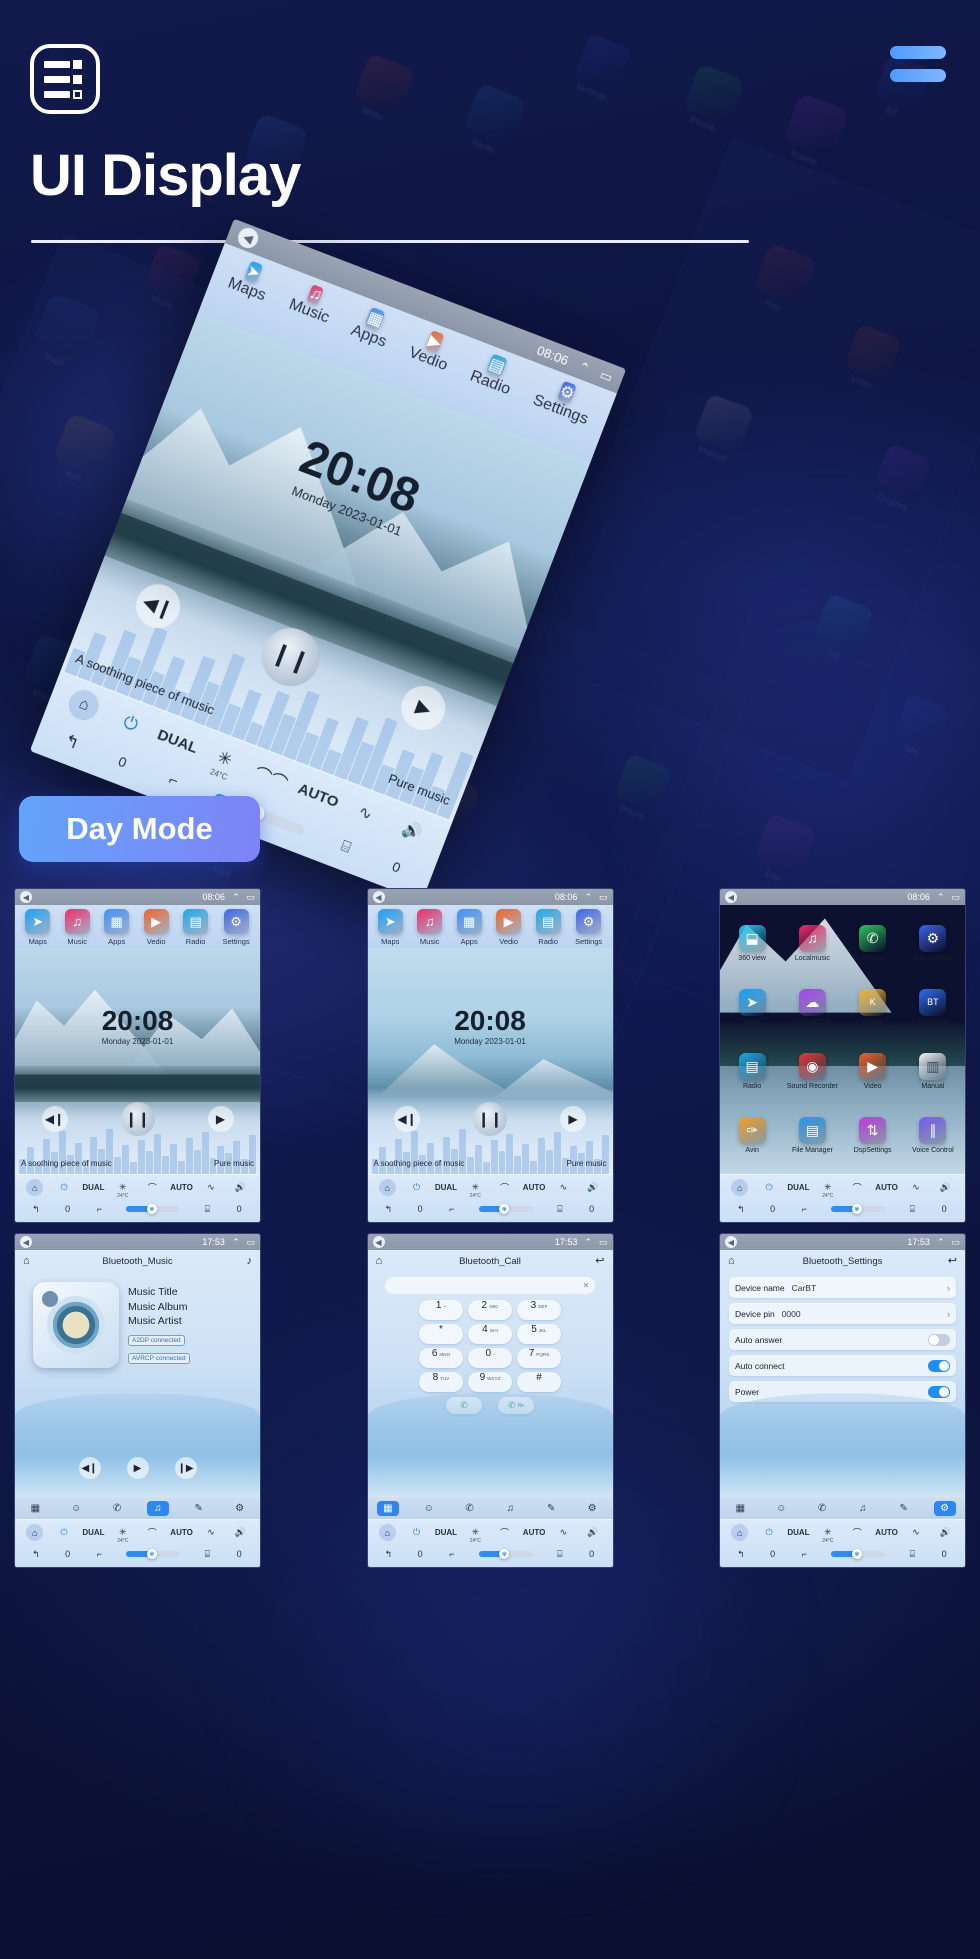  Describe the element at coordinates (952, 1261) in the screenshot. I see `back-arrow-icon: ↩` at that location.